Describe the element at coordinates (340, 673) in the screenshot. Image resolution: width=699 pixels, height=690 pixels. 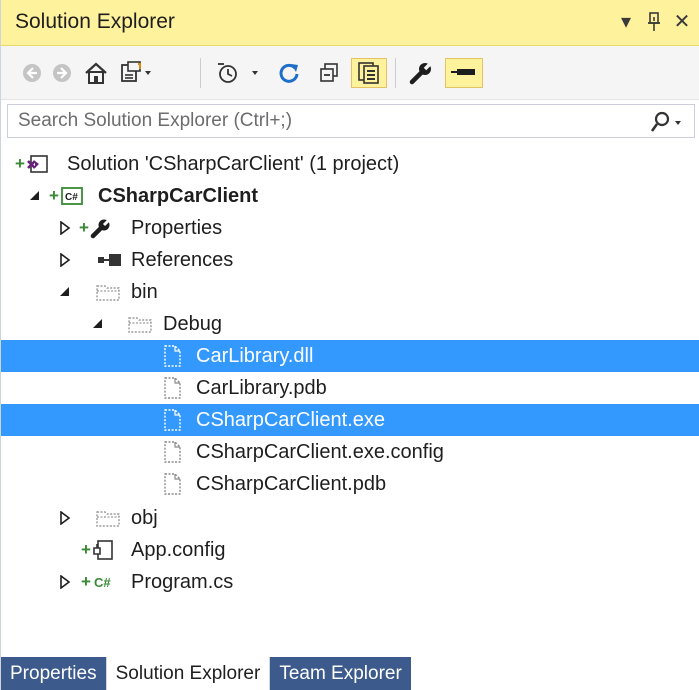
I see `tab-team-explorer: Team Explorer` at that location.